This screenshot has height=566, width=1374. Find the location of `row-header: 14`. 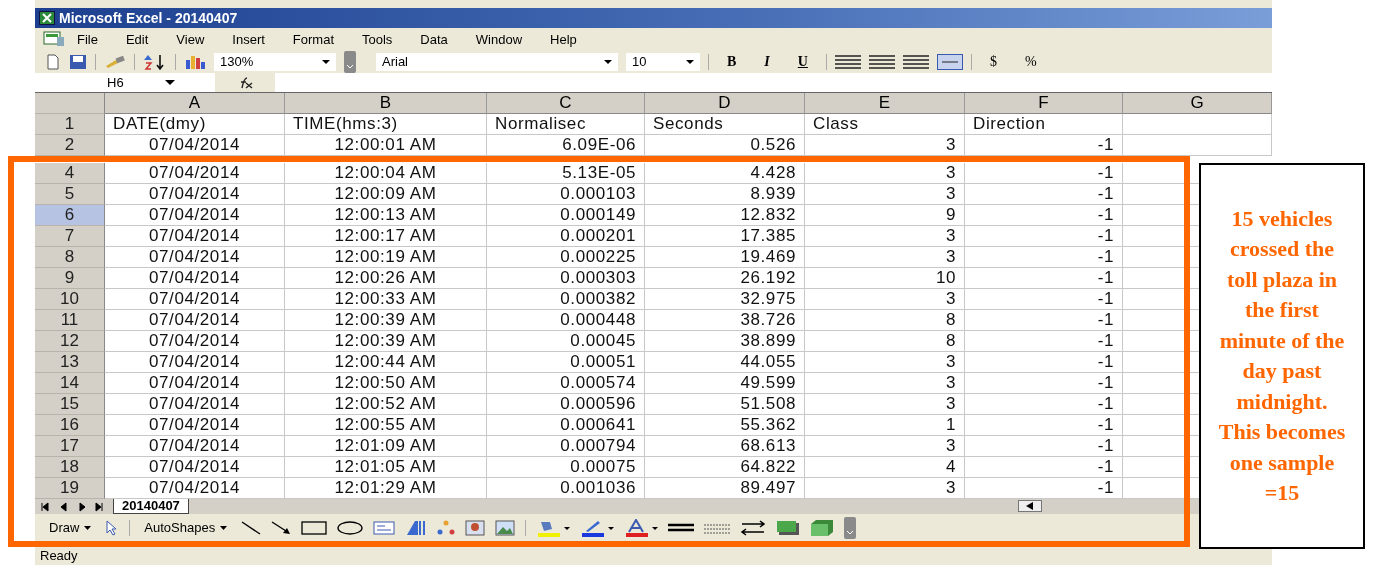

row-header: 14 is located at coordinates (70, 383).